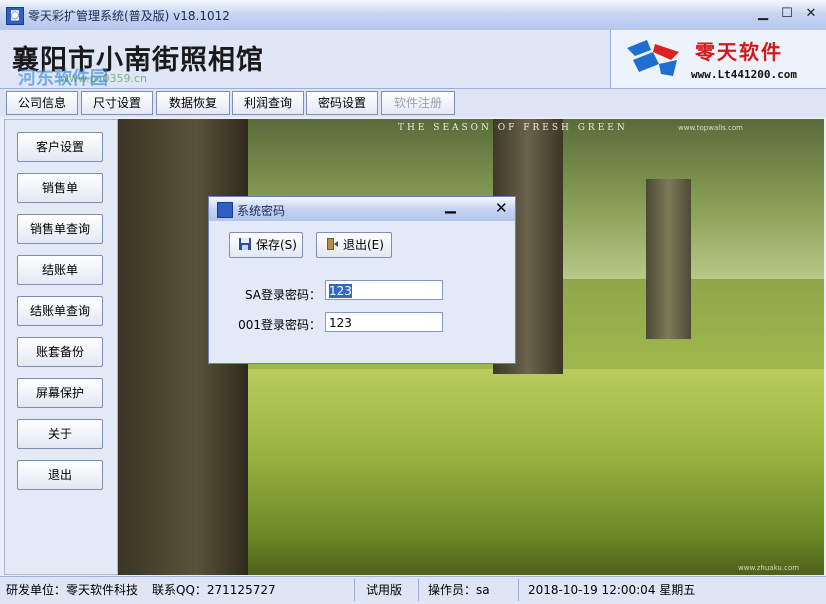  What do you see at coordinates (612, 590) in the screenshot?
I see `status-datetime: 2018-10-19 12:00:04 星期五` at bounding box center [612, 590].